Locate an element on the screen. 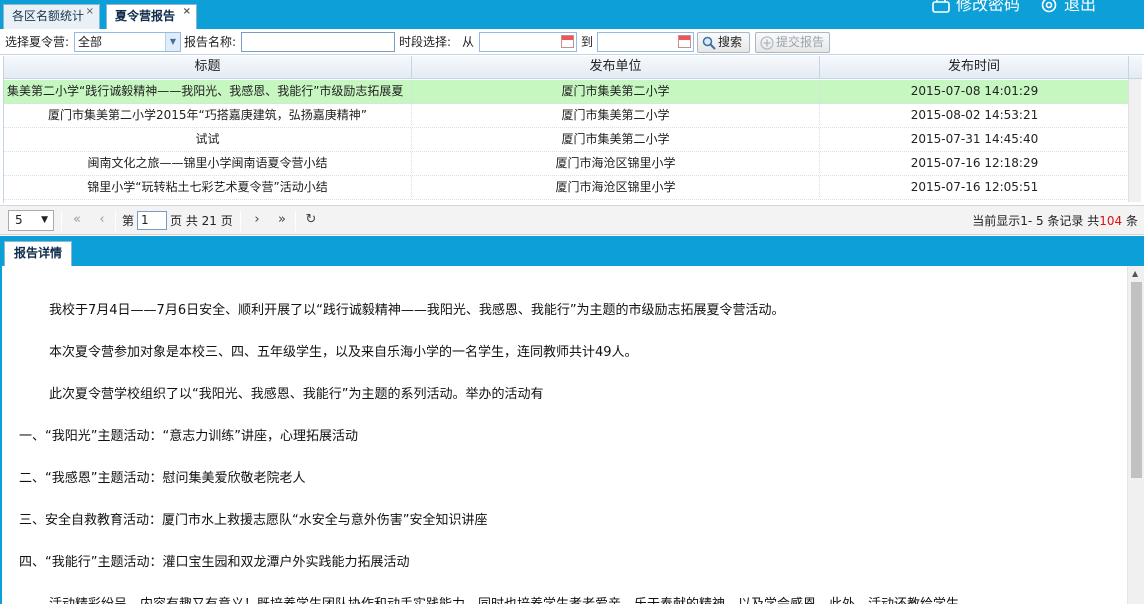 The image size is (1144, 604). camp-select: 全部 ▼ is located at coordinates (127, 42).